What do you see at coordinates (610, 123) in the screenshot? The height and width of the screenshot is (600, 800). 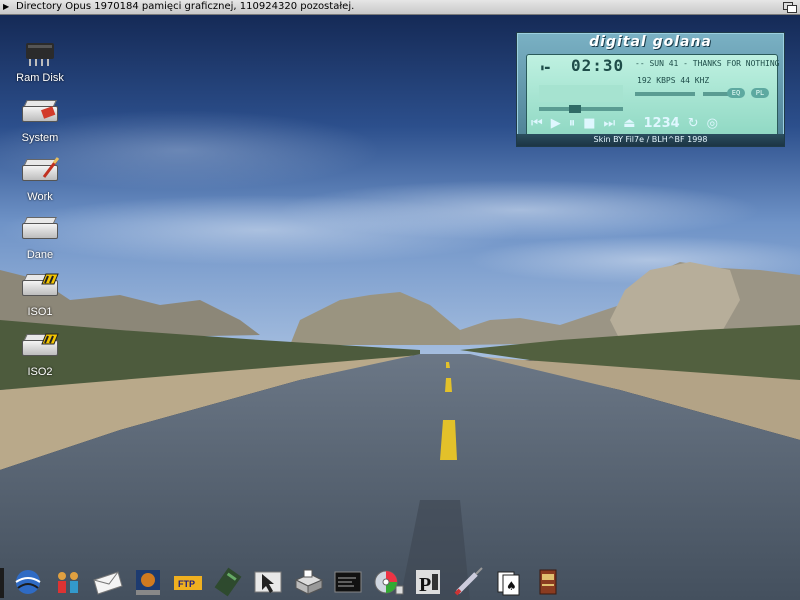 I see `next-icon: ⏭` at bounding box center [610, 123].